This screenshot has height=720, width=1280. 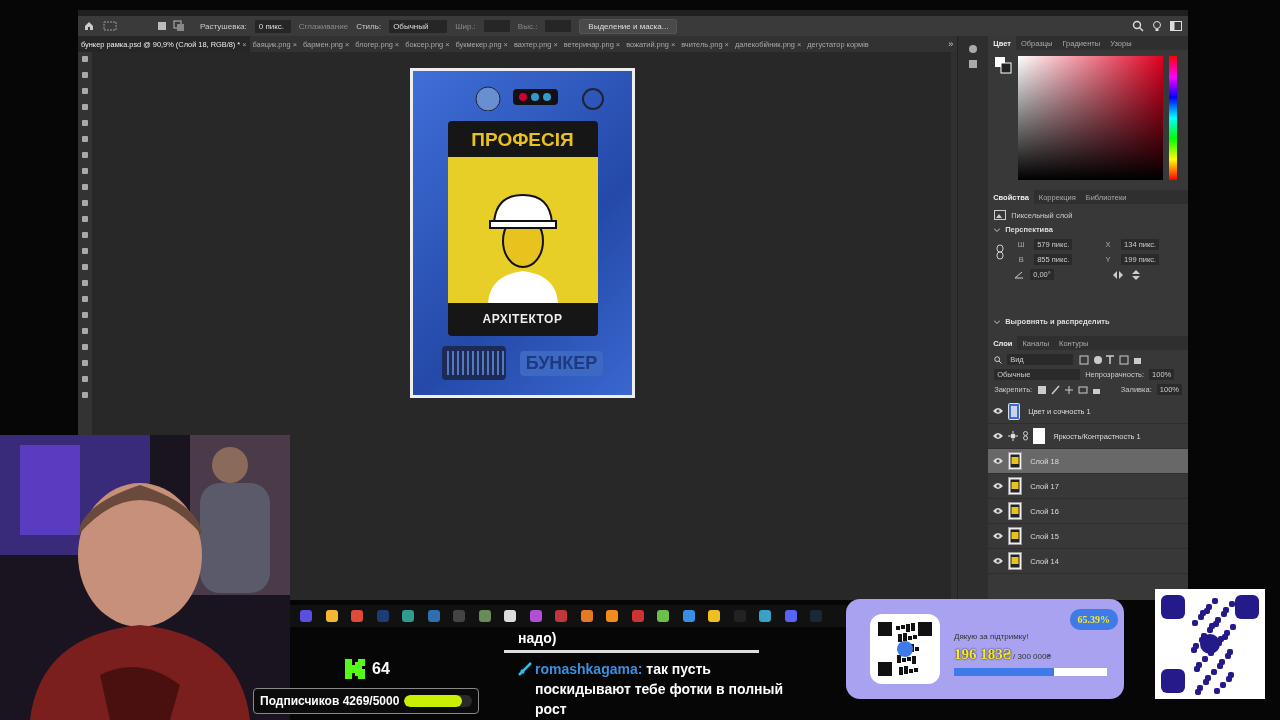 What do you see at coordinates (1032, 656) in the screenshot?
I see `donation-goal: / 300 000₴` at bounding box center [1032, 656].